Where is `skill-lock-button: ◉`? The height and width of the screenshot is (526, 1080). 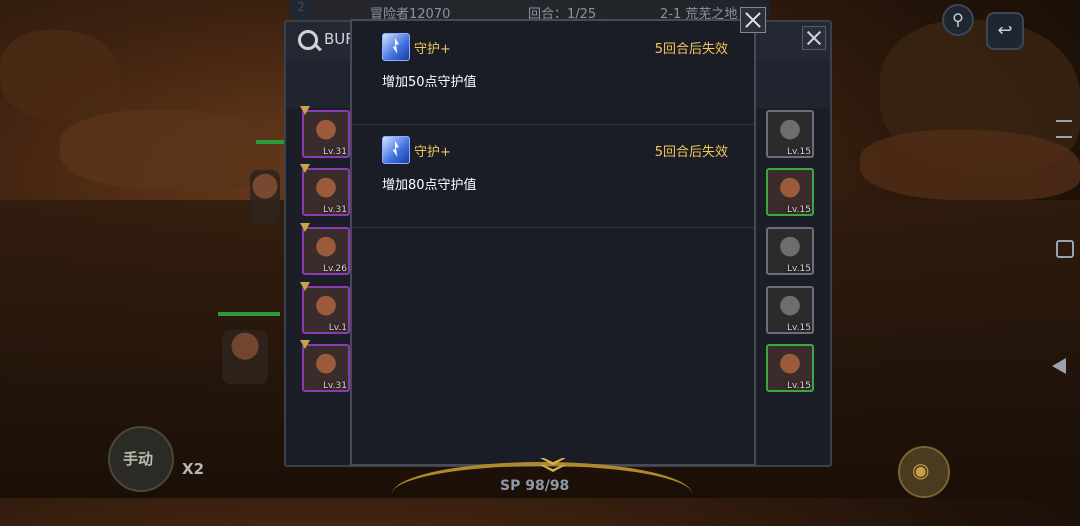 skill-lock-button: ◉ is located at coordinates (924, 472).